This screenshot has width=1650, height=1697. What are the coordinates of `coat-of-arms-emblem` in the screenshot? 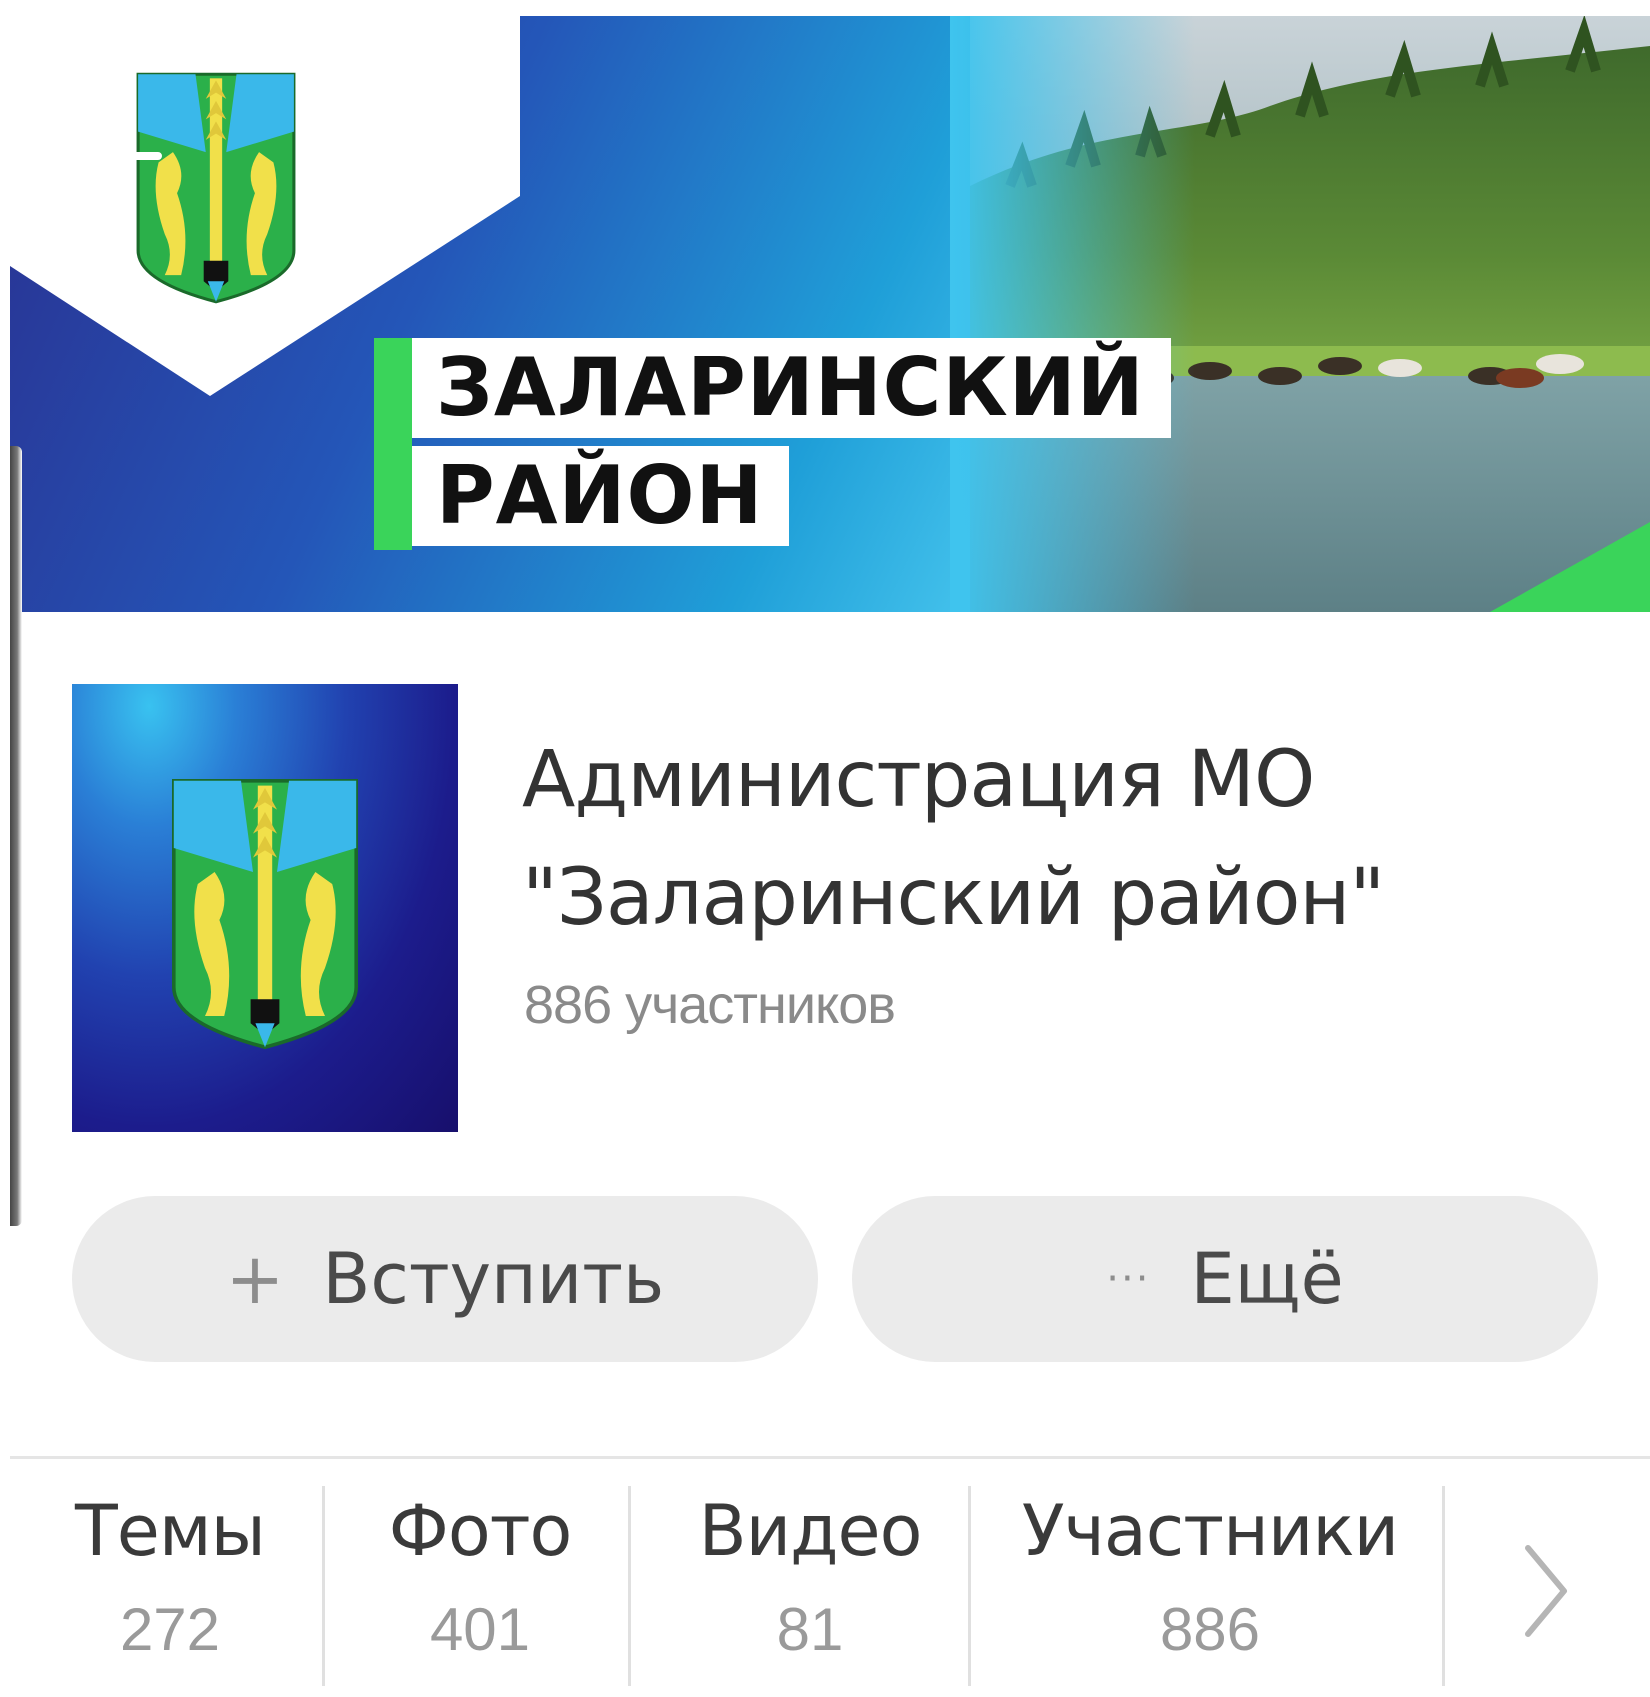 It's located at (265, 914).